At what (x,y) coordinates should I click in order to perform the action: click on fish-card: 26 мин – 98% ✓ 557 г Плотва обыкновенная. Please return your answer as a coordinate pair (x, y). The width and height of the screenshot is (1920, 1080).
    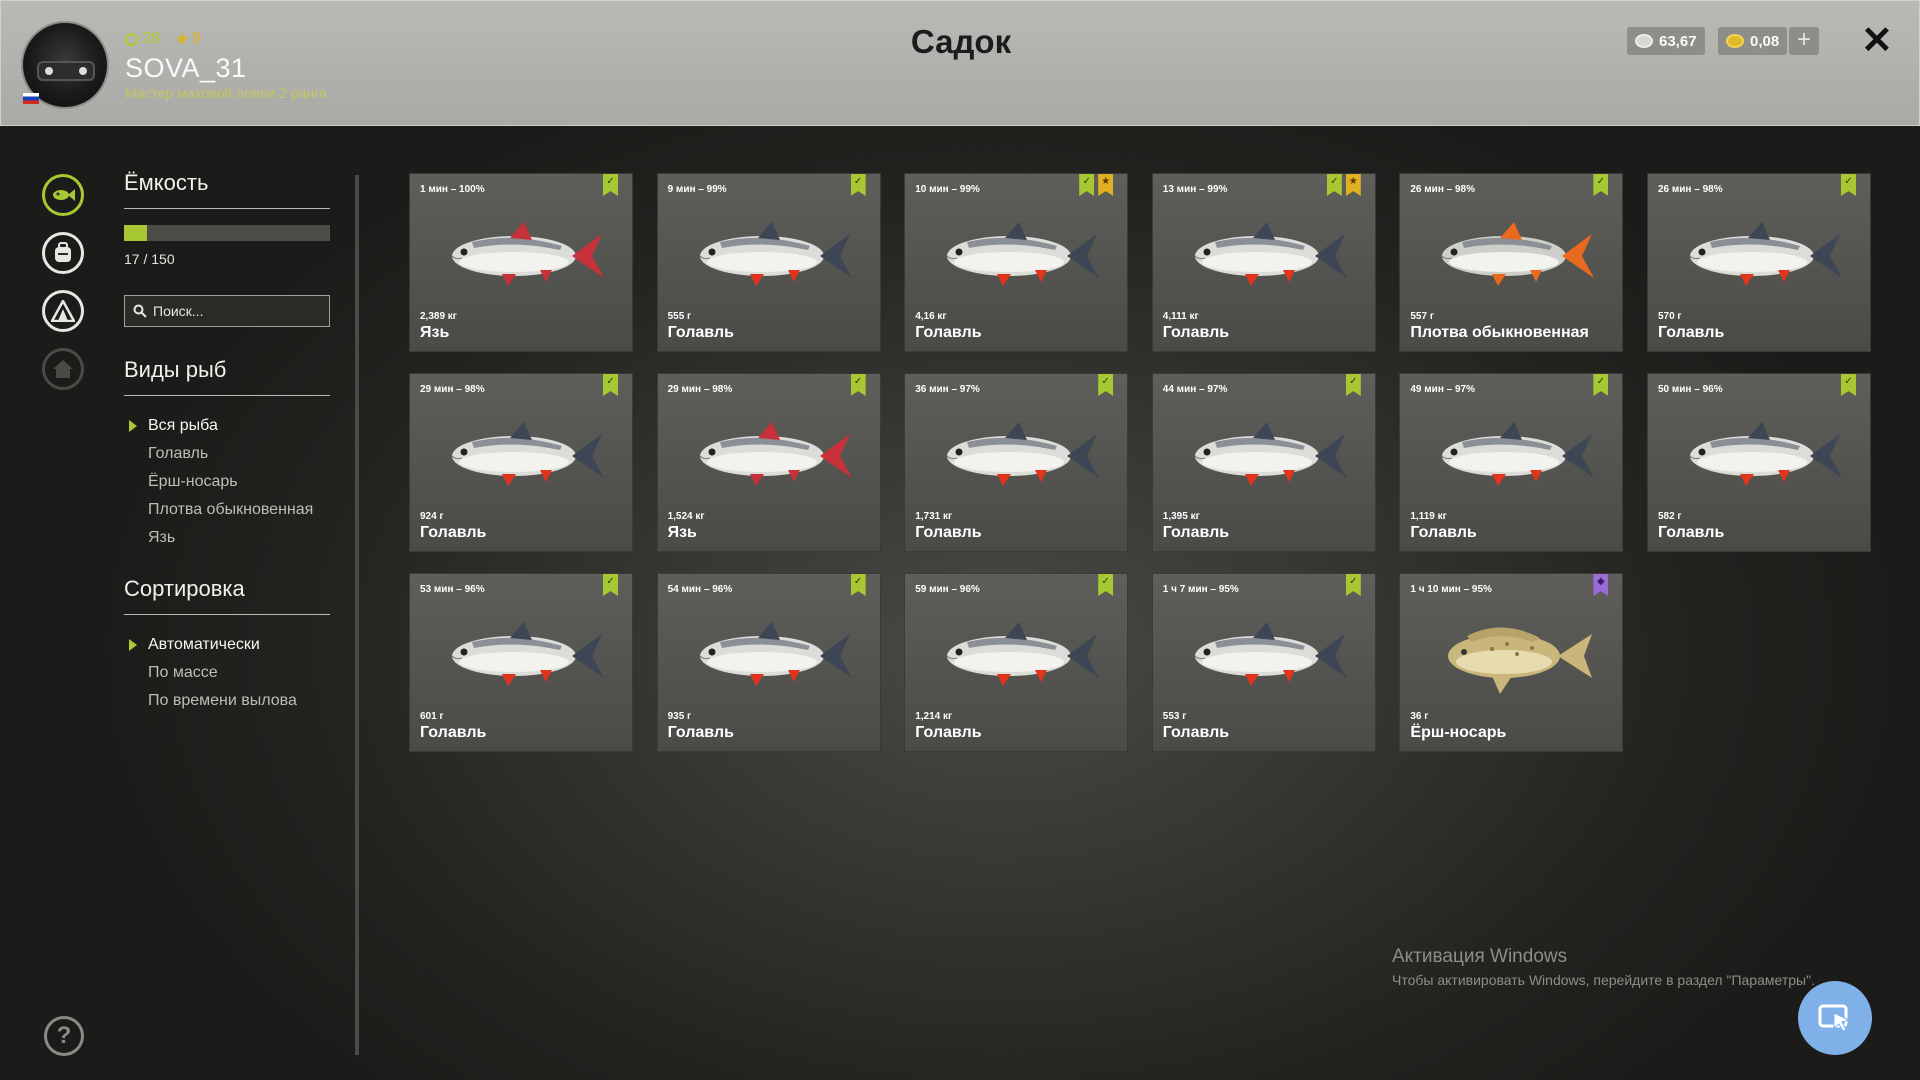
    Looking at the image, I should click on (1511, 262).